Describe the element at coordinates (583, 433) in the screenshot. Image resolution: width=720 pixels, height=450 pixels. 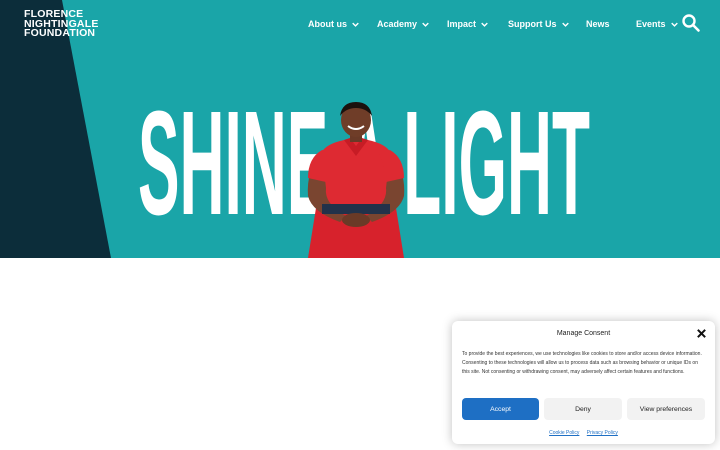
I see `consent-links: Cookie Policy Privacy Policy` at that location.